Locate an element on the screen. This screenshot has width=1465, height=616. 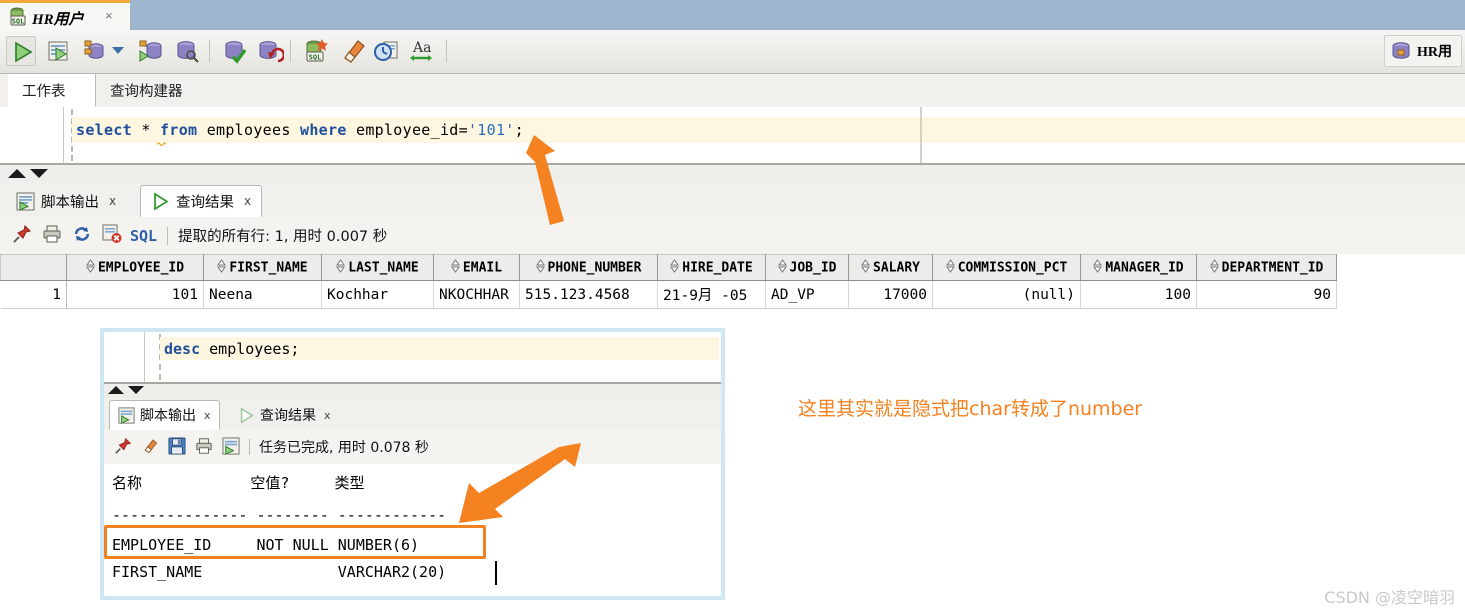
worksheet-tab-strip: 工作表 查询构建器 is located at coordinates (732, 91).